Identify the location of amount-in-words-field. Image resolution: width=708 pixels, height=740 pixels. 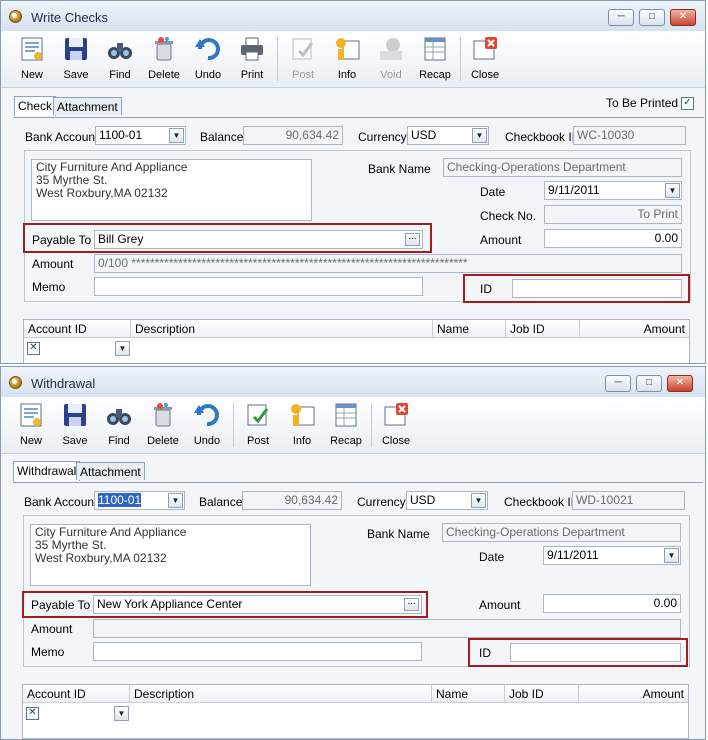
(387, 628).